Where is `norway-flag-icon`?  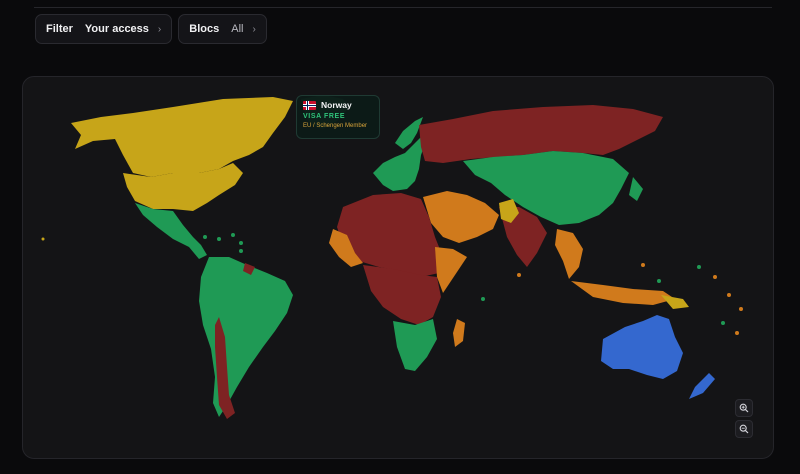 norway-flag-icon is located at coordinates (309, 105).